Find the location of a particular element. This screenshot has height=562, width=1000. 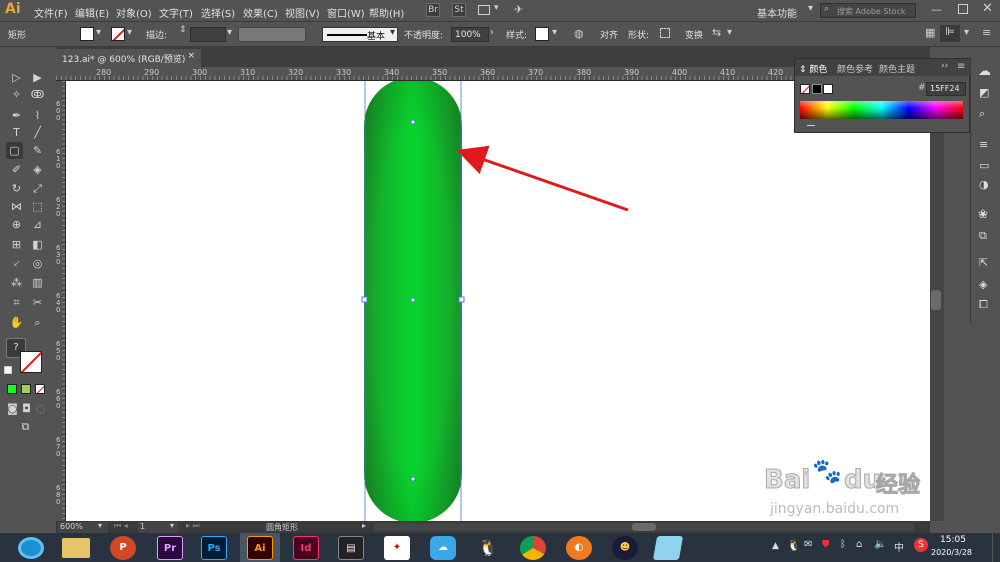

stock-search-field: ⌕ 搜索 Adobe Stock is located at coordinates (868, 10).